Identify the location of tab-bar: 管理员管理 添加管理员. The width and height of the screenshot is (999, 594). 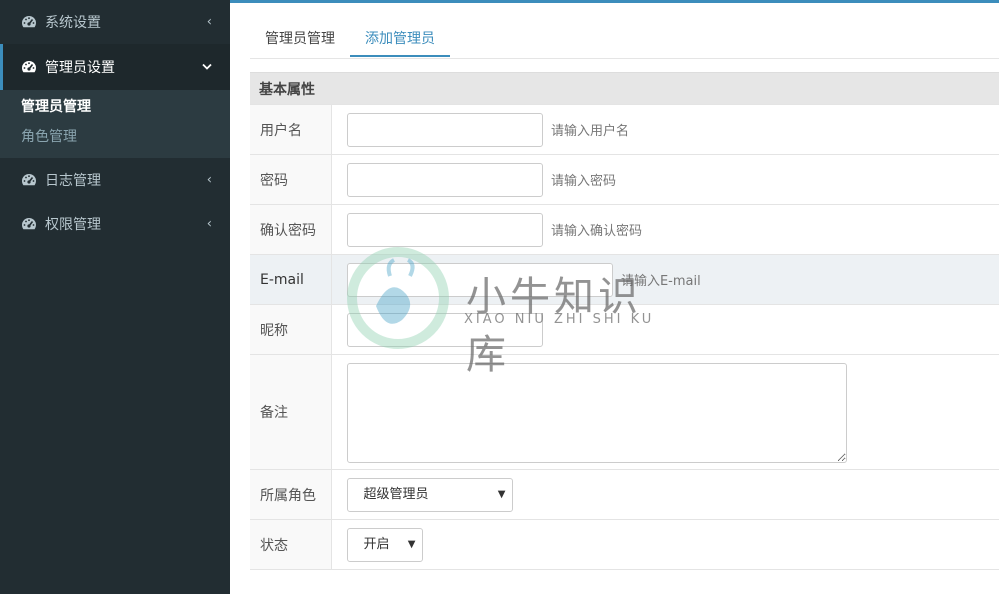
(350, 39).